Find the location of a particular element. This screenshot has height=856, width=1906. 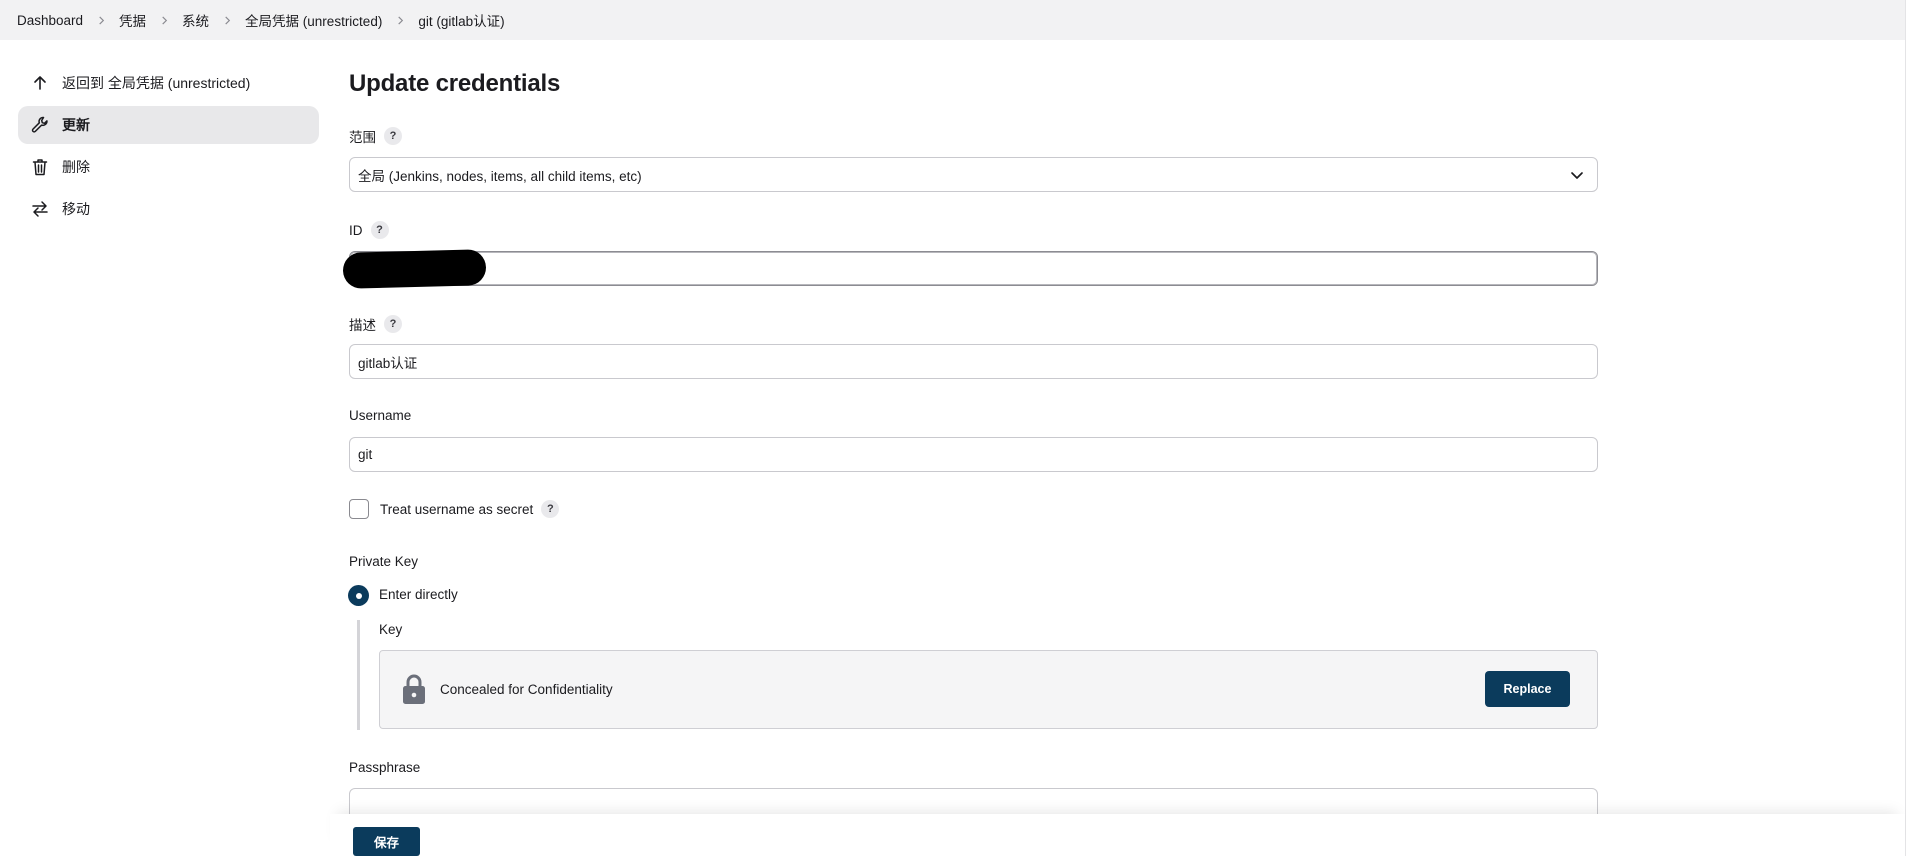

redaction-mark is located at coordinates (414, 269).